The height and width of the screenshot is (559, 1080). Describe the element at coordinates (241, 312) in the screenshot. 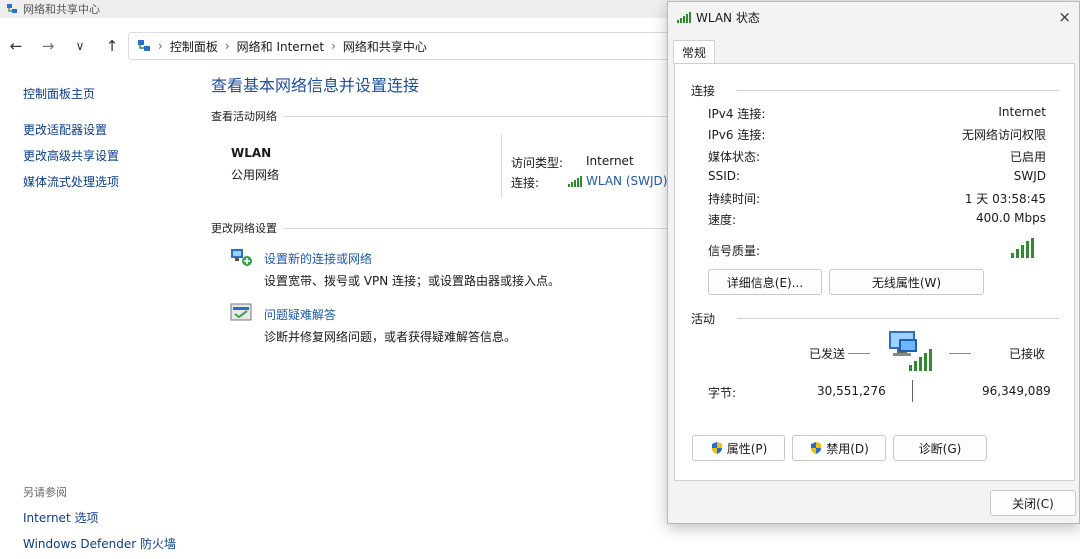

I see `troubleshoot-icon` at that location.